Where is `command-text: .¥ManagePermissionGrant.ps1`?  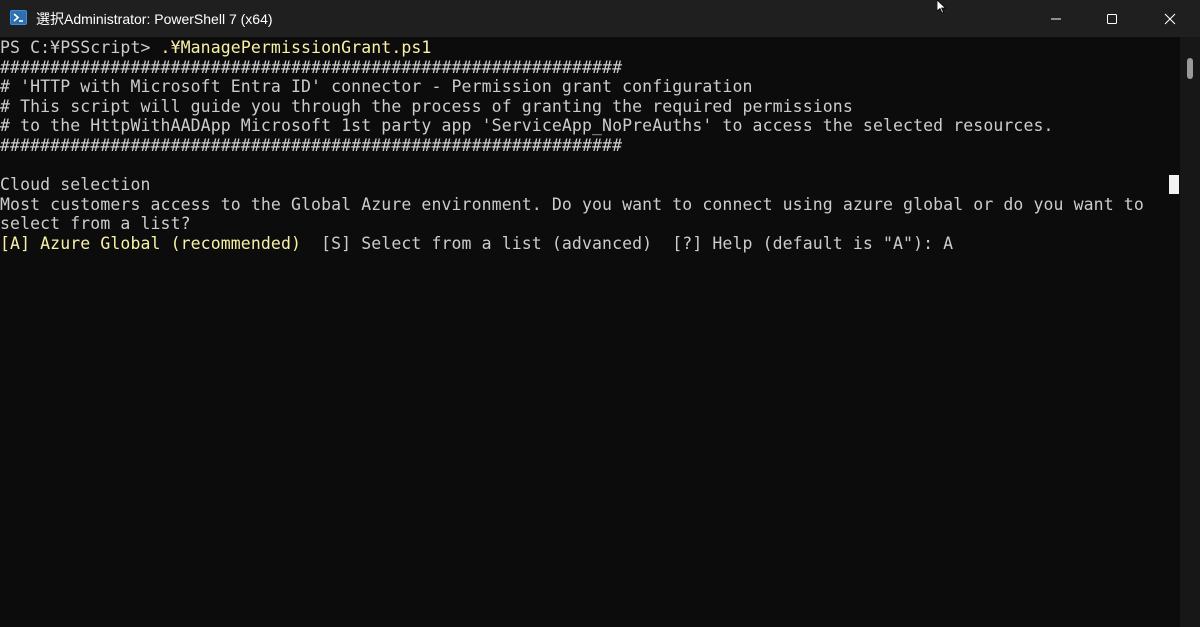
command-text: .¥ManagePermissionGrant.ps1 is located at coordinates (296, 47).